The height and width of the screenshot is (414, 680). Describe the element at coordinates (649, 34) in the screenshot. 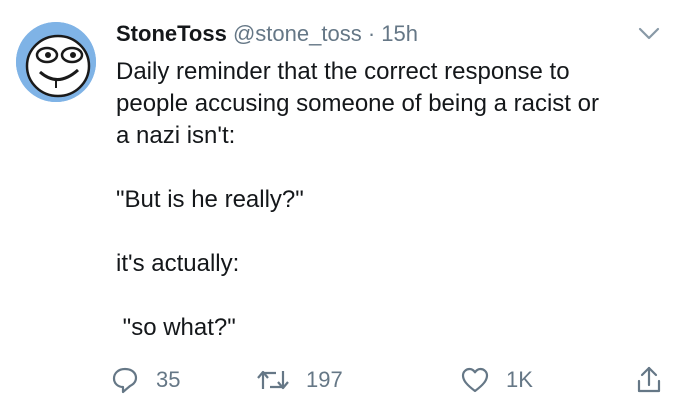

I see `chevron-down-icon` at that location.